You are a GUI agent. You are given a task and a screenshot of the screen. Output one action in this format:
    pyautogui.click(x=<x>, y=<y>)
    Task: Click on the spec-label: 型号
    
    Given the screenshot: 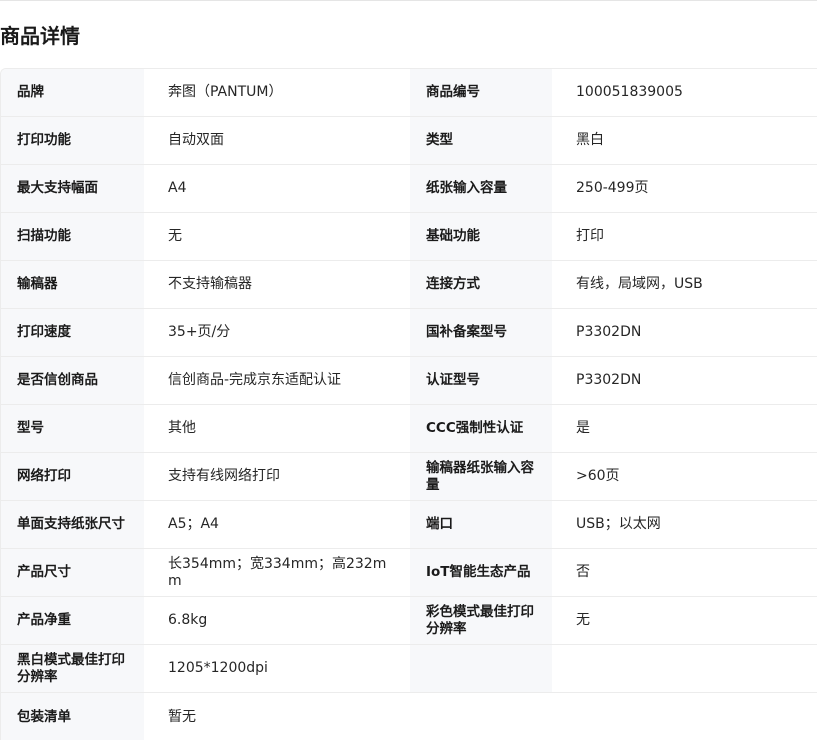 What is the action you would take?
    pyautogui.click(x=72, y=429)
    